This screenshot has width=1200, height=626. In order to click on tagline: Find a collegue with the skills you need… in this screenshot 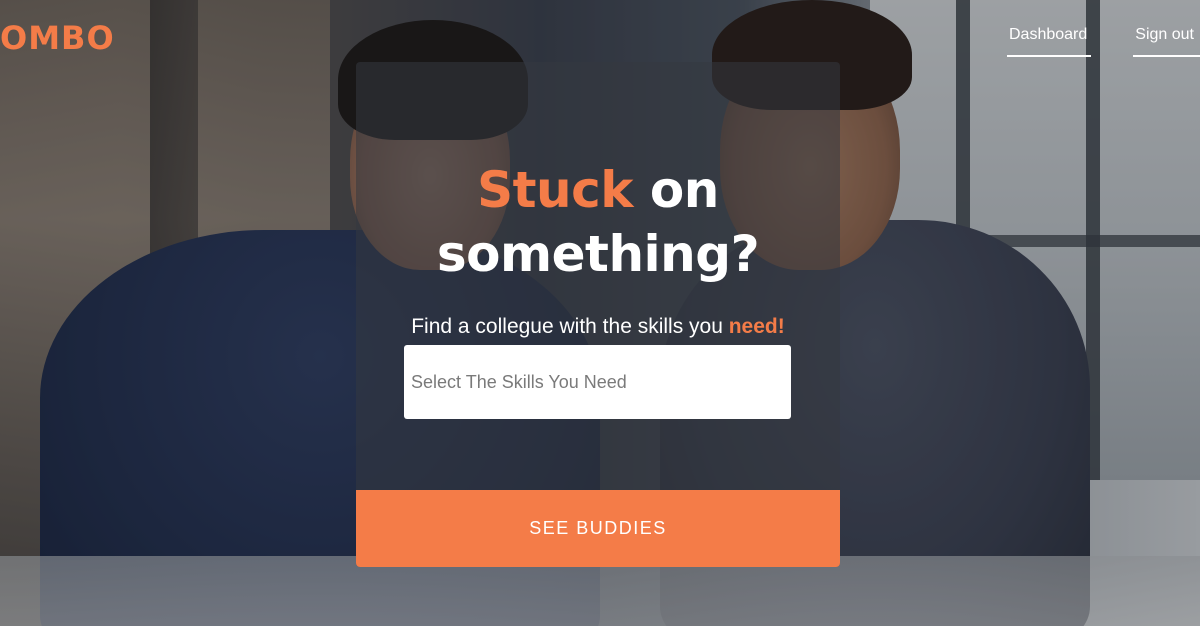, I will do `click(598, 327)`.